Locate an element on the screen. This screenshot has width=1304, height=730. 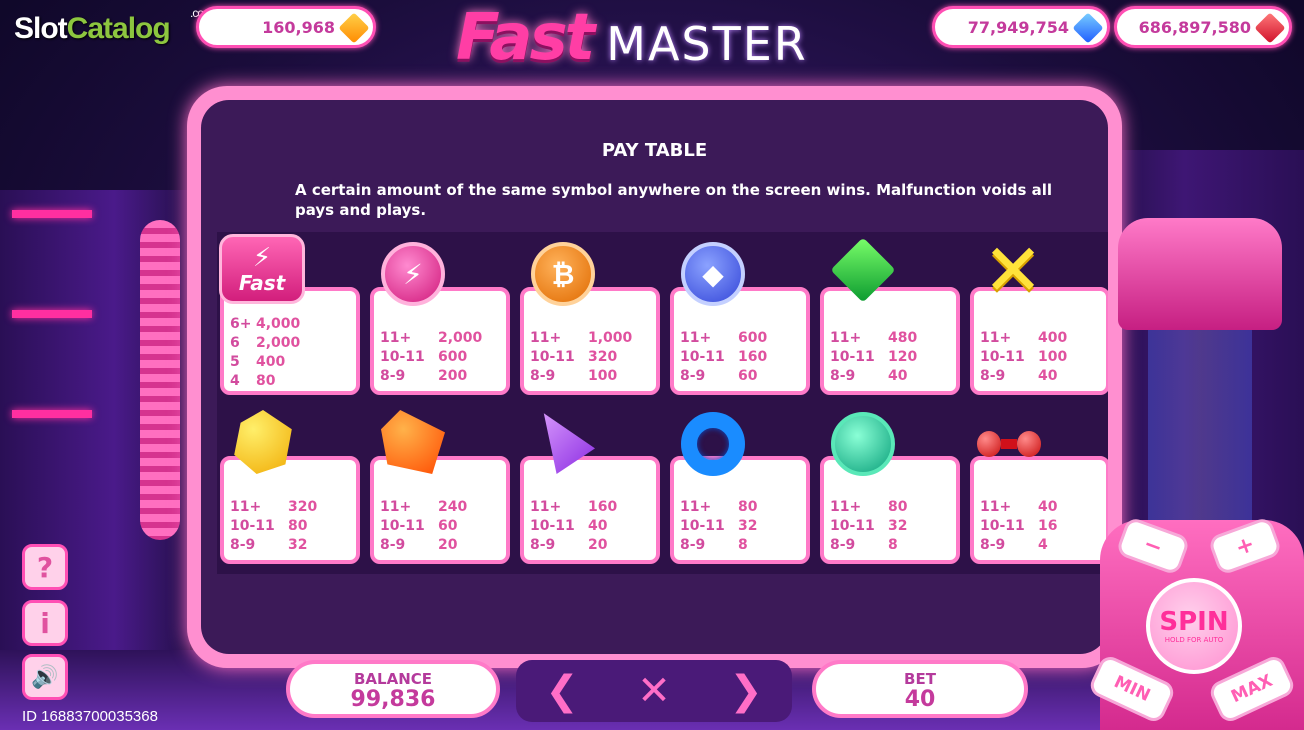
symbol-card: 11+ 600 10-11 160 8-9 60 is located at coordinates (740, 341).